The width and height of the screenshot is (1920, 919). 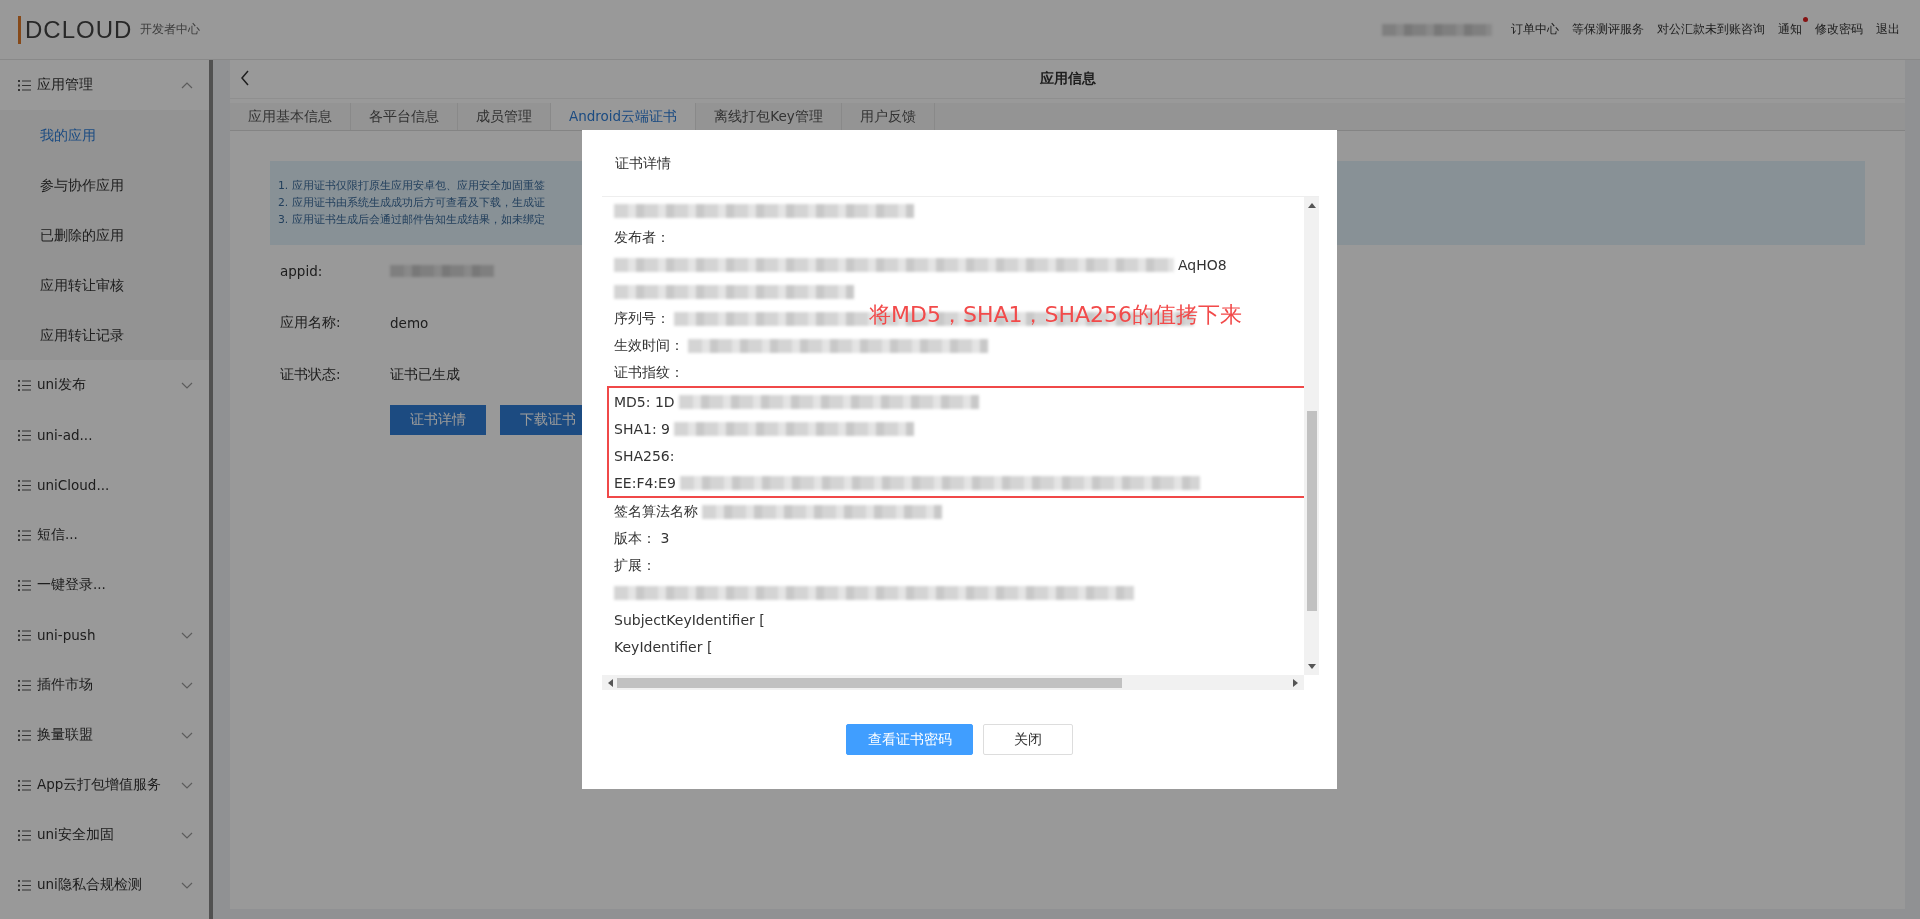 What do you see at coordinates (1790, 29) in the screenshot?
I see `header-link: 通知` at bounding box center [1790, 29].